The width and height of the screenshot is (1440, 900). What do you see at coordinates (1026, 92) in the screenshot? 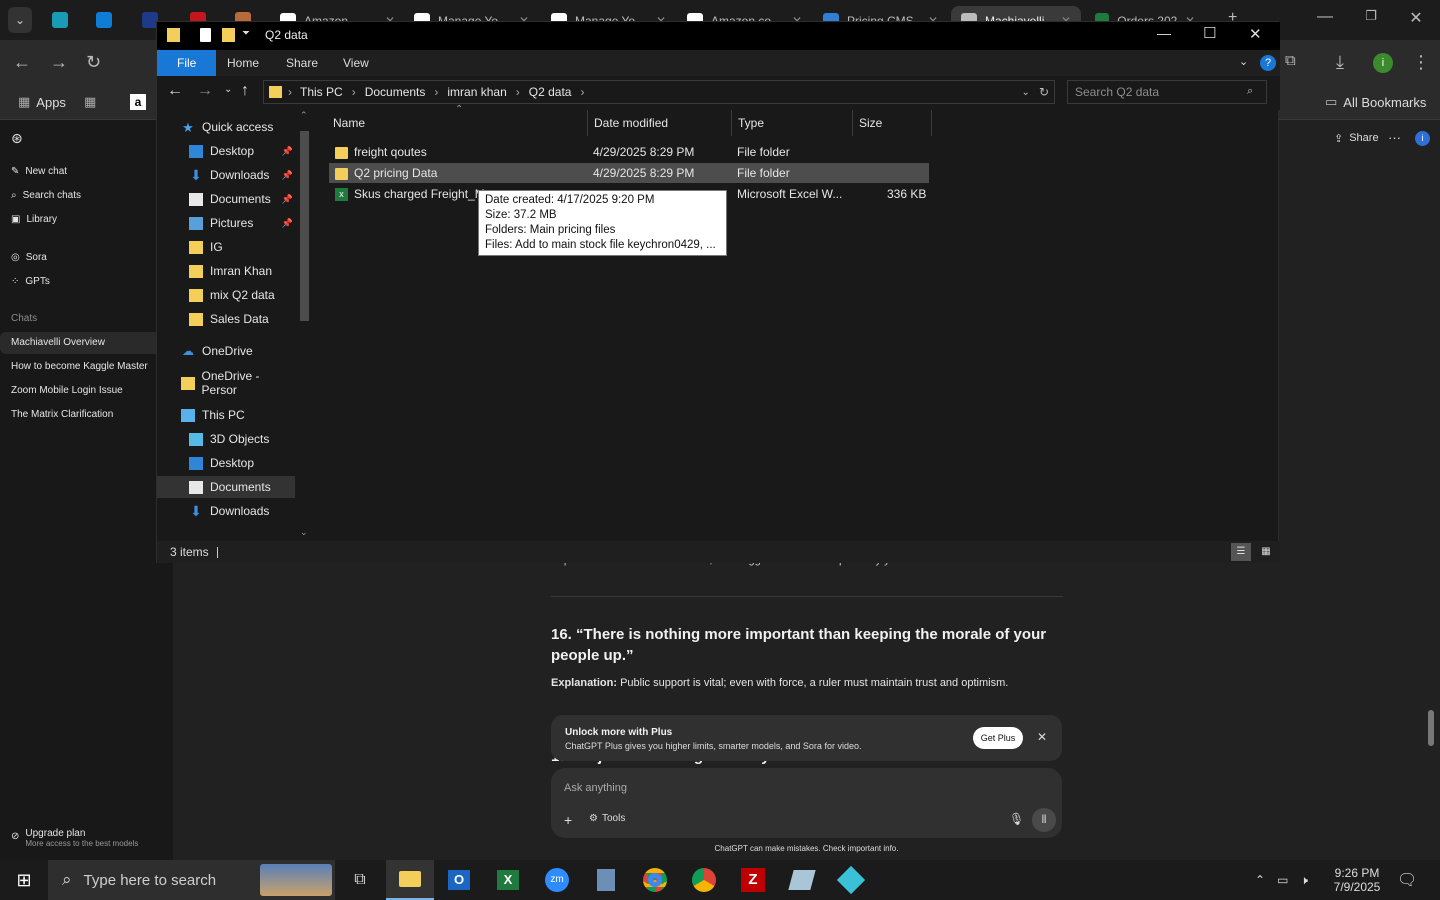
I see `address-dropdown-icon: ⌄` at bounding box center [1026, 92].